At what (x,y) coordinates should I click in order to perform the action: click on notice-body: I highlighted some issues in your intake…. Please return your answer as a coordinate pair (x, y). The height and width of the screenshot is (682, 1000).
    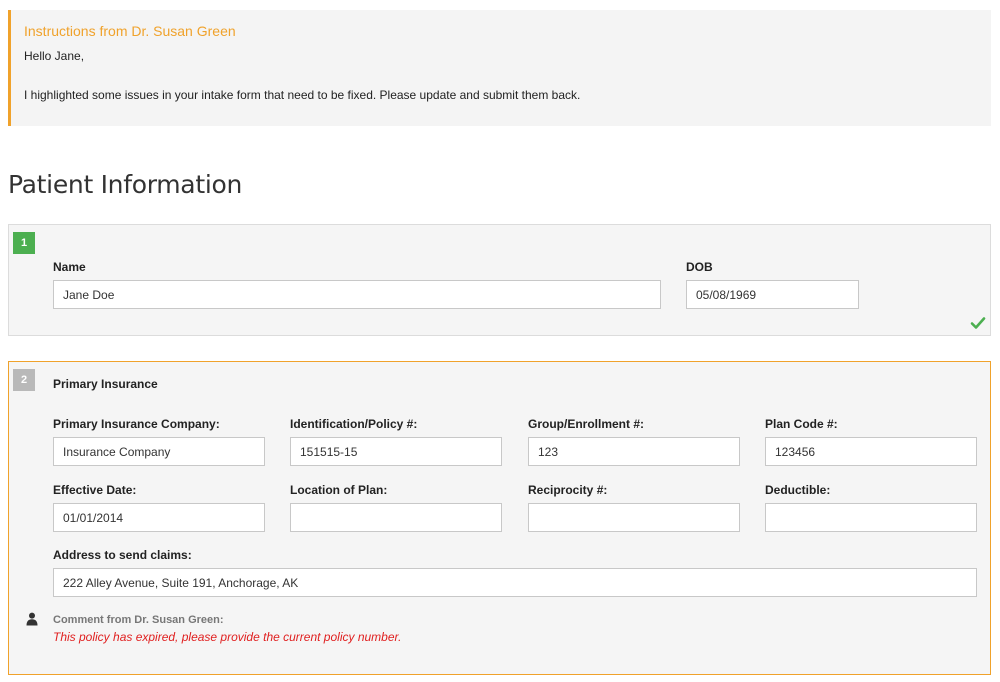
    Looking at the image, I should click on (302, 95).